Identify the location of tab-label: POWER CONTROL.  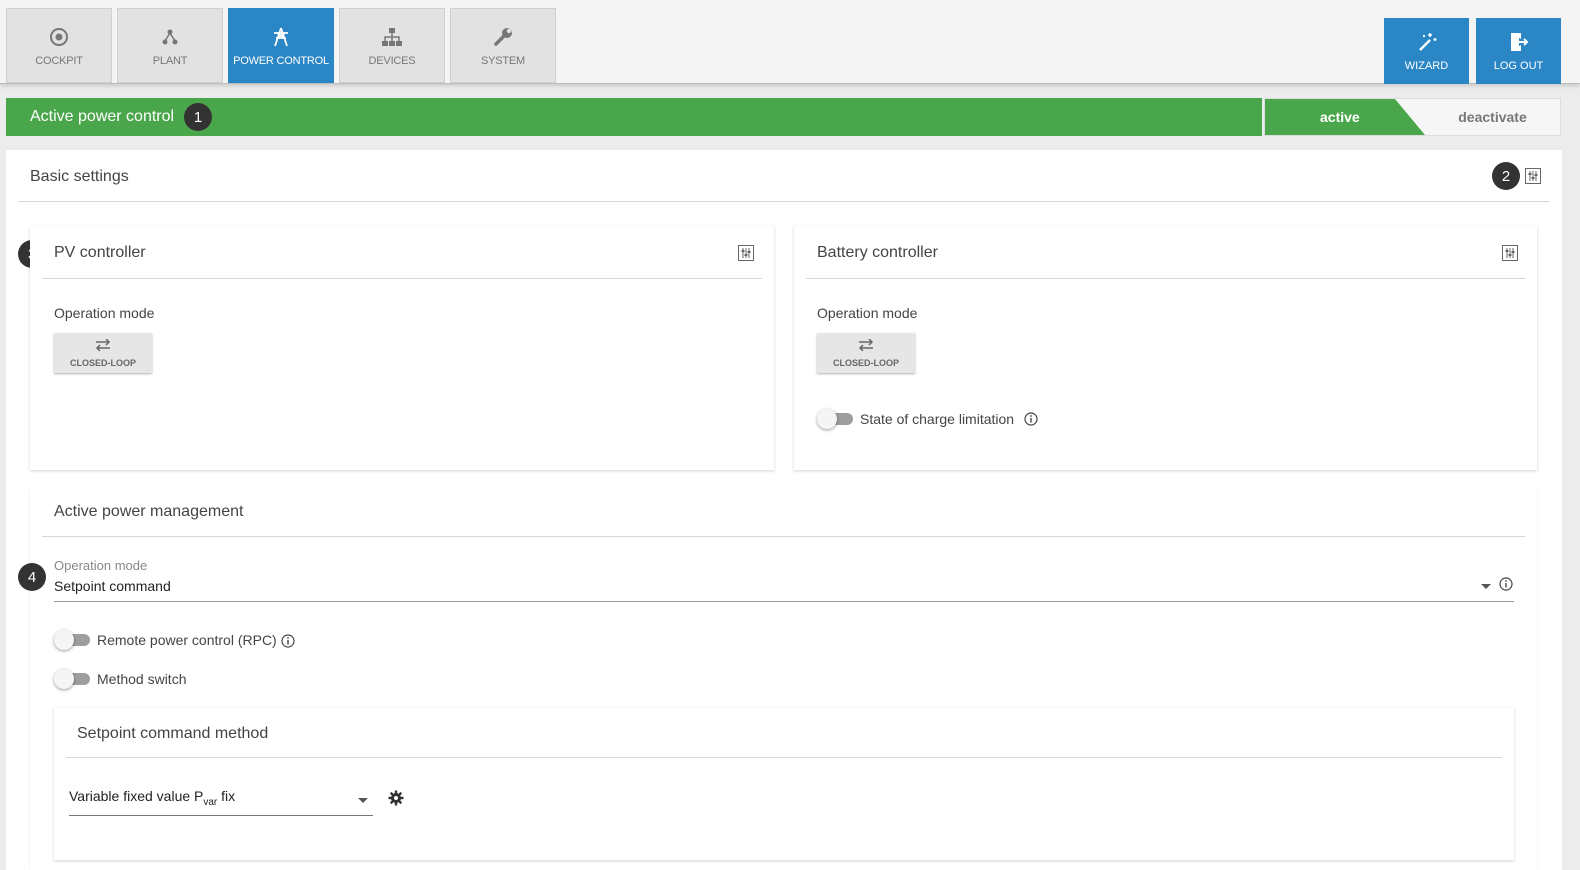
(281, 60).